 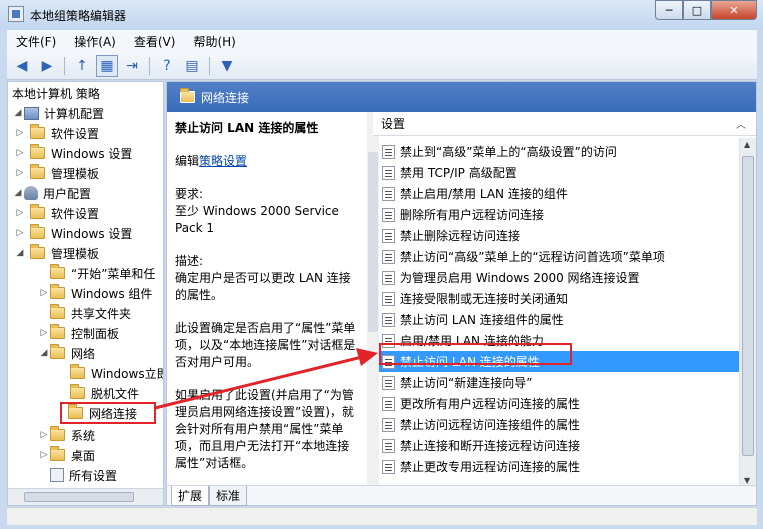 I want to click on show-hide-tree-icon: ▦, so click(x=107, y=65).